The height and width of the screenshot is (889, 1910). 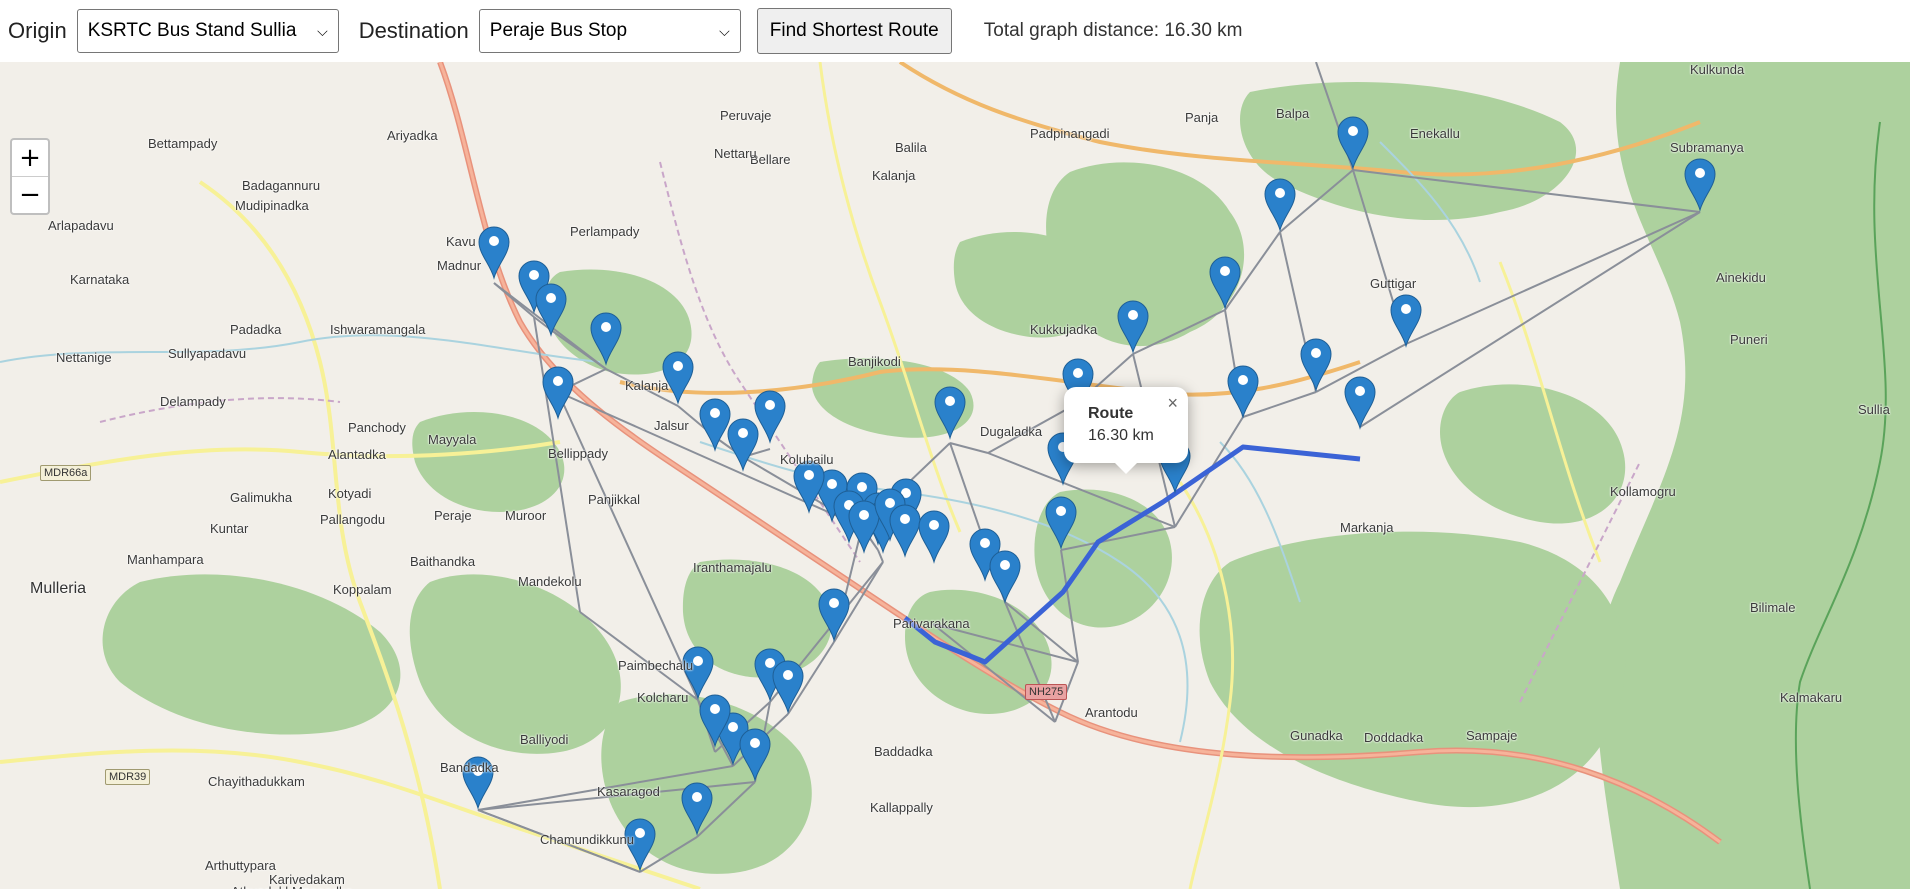 What do you see at coordinates (66, 473) in the screenshot?
I see `road-shield: MDR66a` at bounding box center [66, 473].